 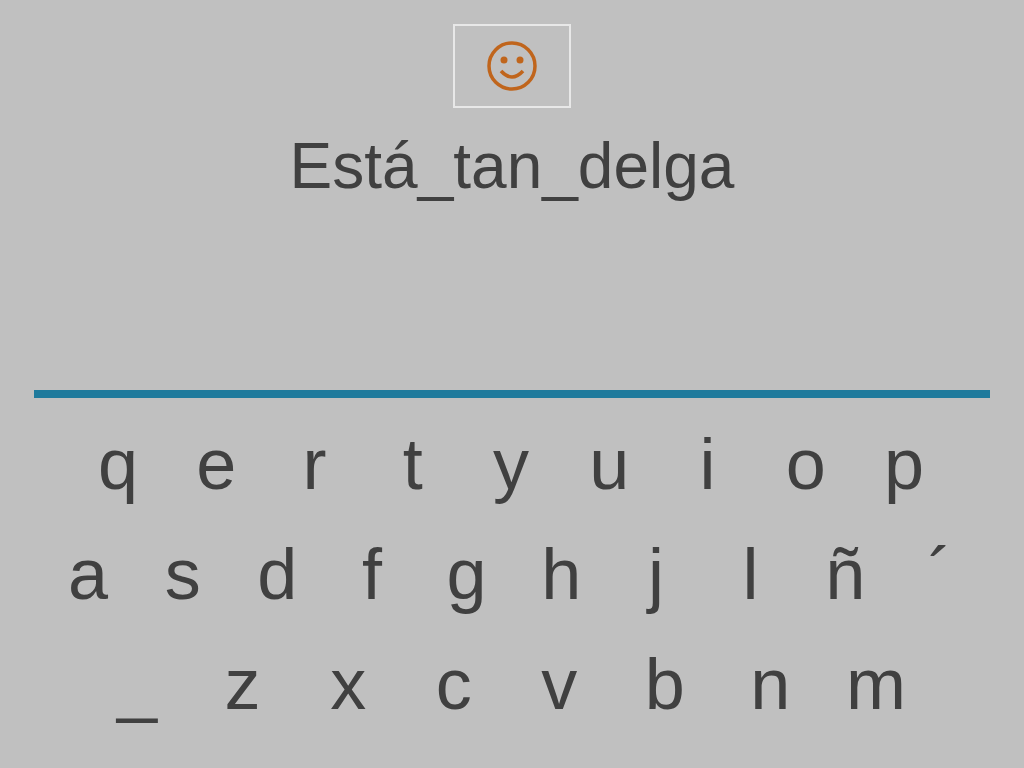 What do you see at coordinates (875, 684) in the screenshot?
I see `letter-key: m` at bounding box center [875, 684].